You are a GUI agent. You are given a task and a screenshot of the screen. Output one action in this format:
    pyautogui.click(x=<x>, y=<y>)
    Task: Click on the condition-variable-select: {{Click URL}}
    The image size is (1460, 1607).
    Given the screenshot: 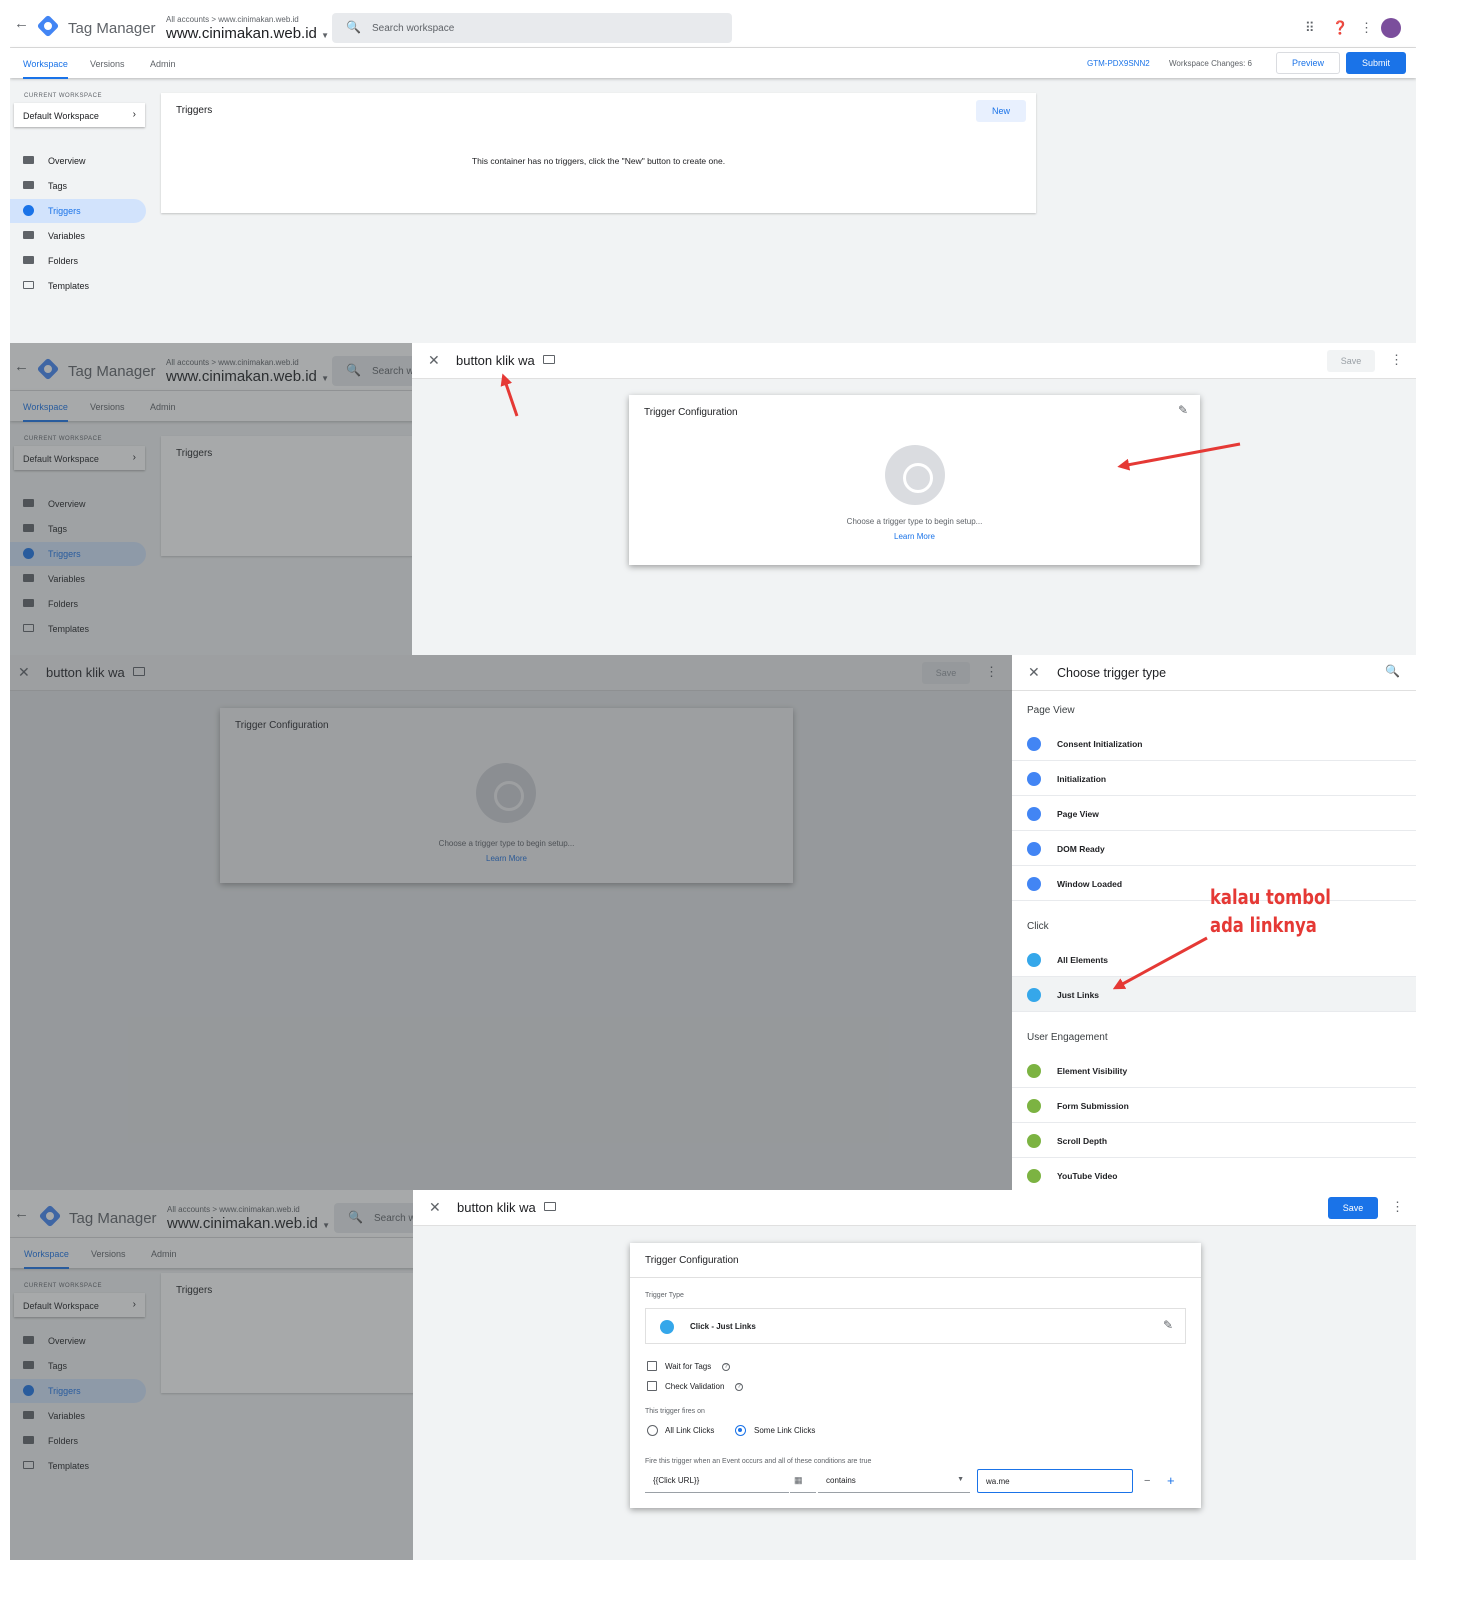 What is the action you would take?
    pyautogui.click(x=717, y=1481)
    